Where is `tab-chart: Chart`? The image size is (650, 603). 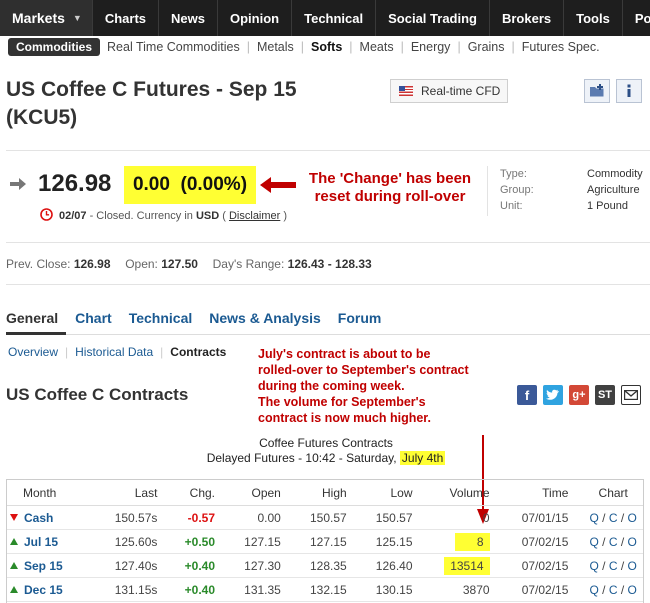 tab-chart: Chart is located at coordinates (93, 321).